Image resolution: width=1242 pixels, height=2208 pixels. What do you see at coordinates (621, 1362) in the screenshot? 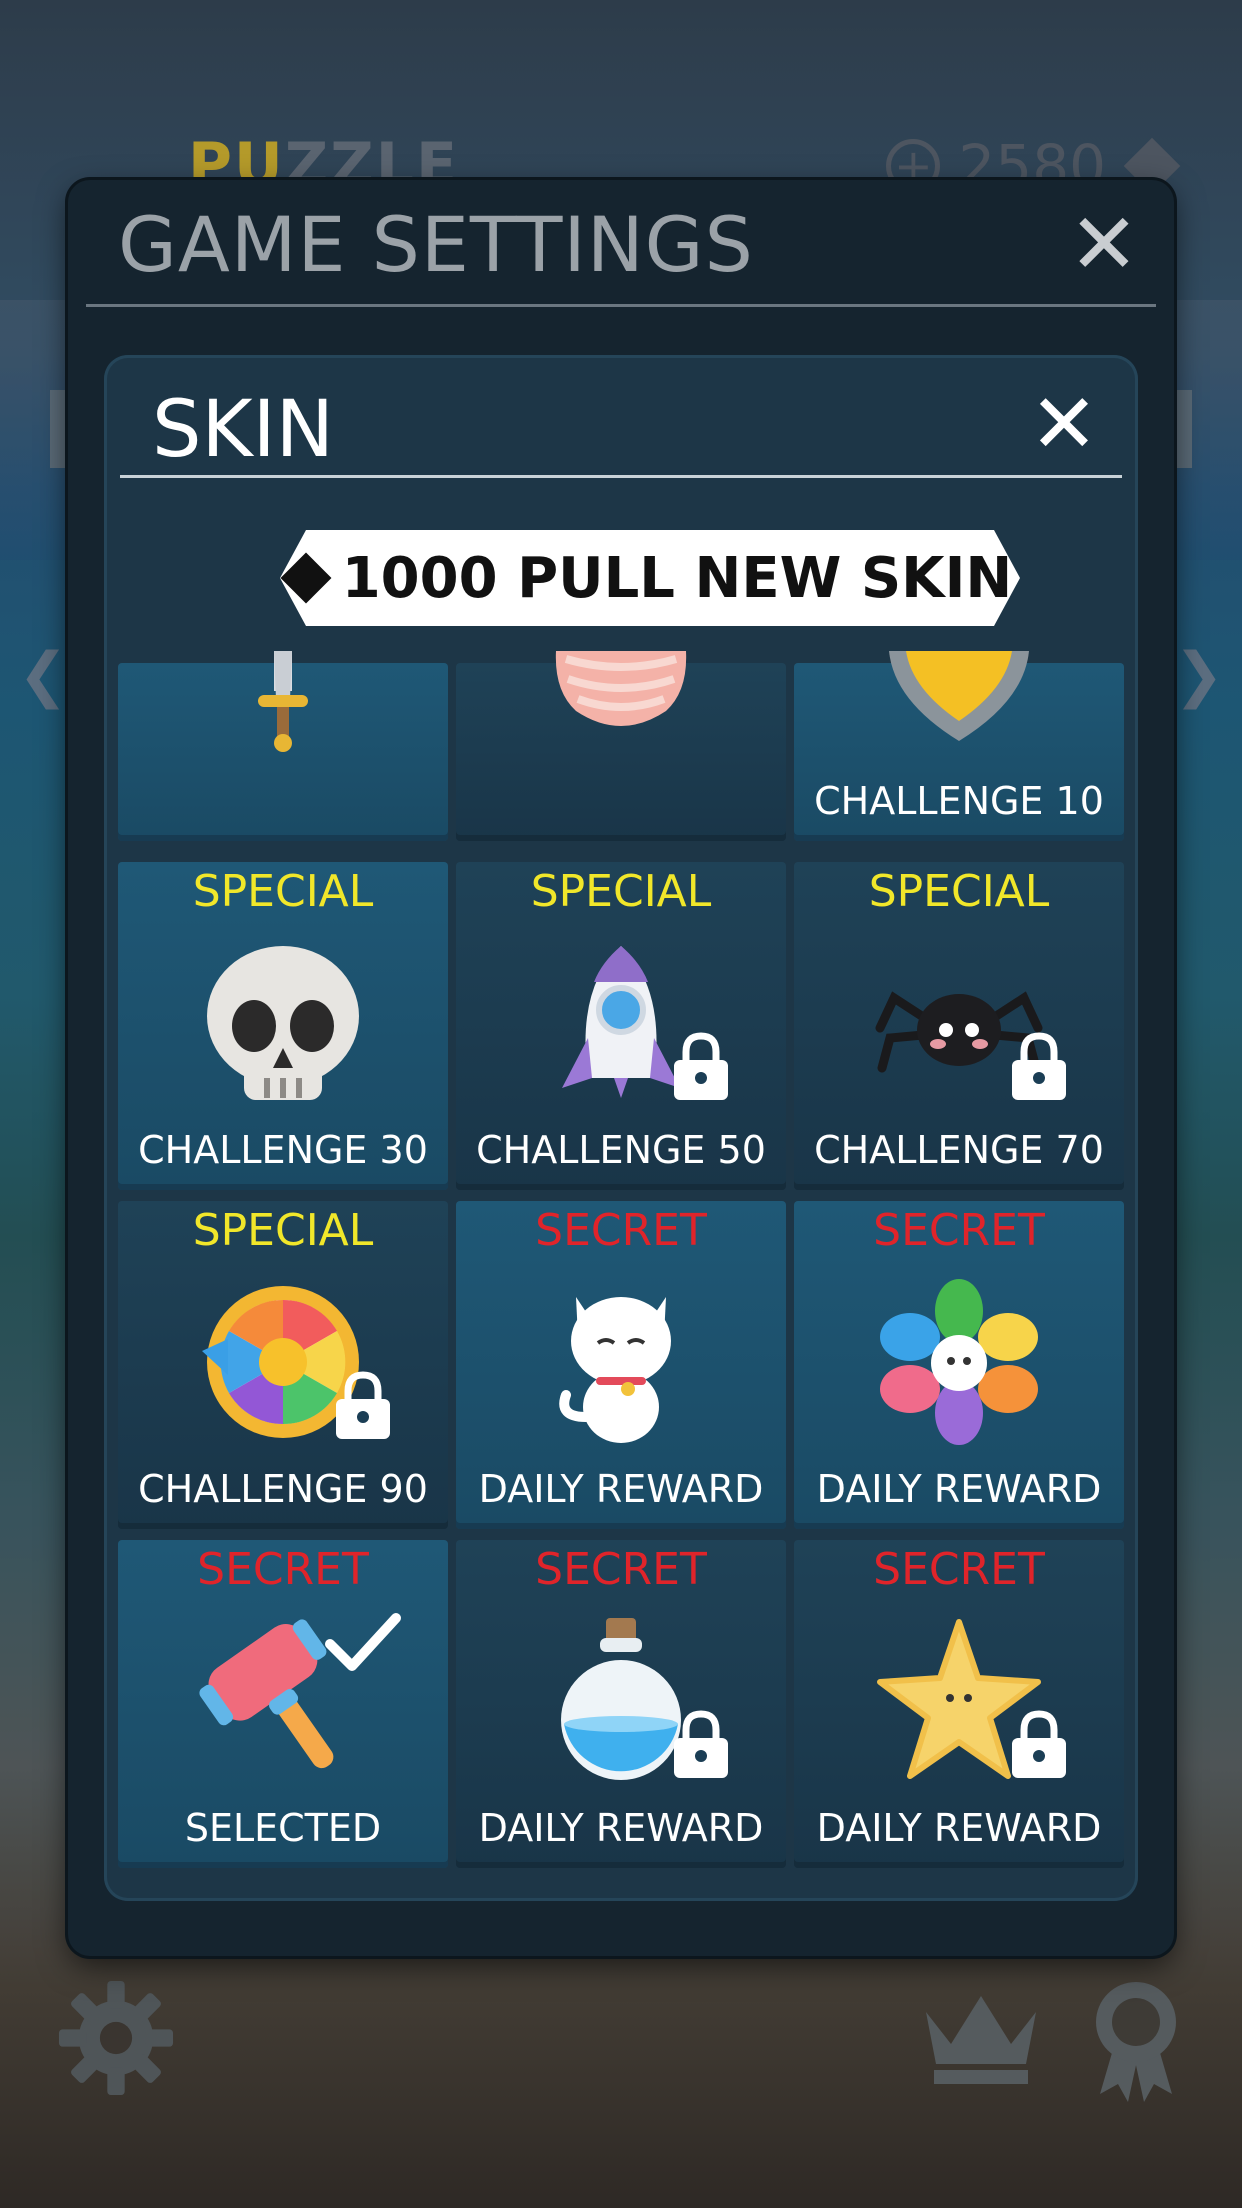
I see `cat-icon` at bounding box center [621, 1362].